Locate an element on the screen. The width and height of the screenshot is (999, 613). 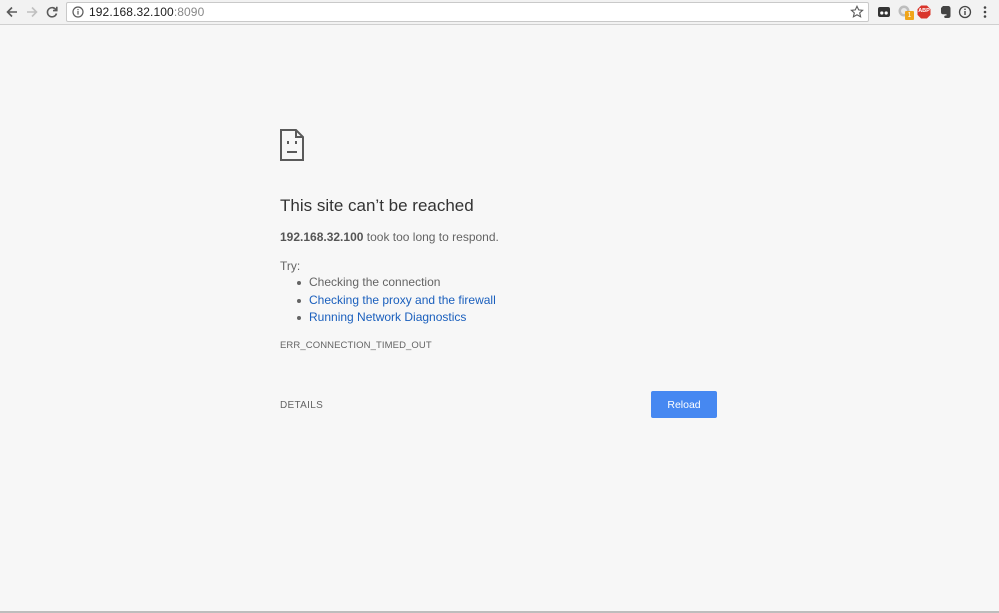
error-message: 192.168.32.100 took too long to respond. is located at coordinates (389, 237).